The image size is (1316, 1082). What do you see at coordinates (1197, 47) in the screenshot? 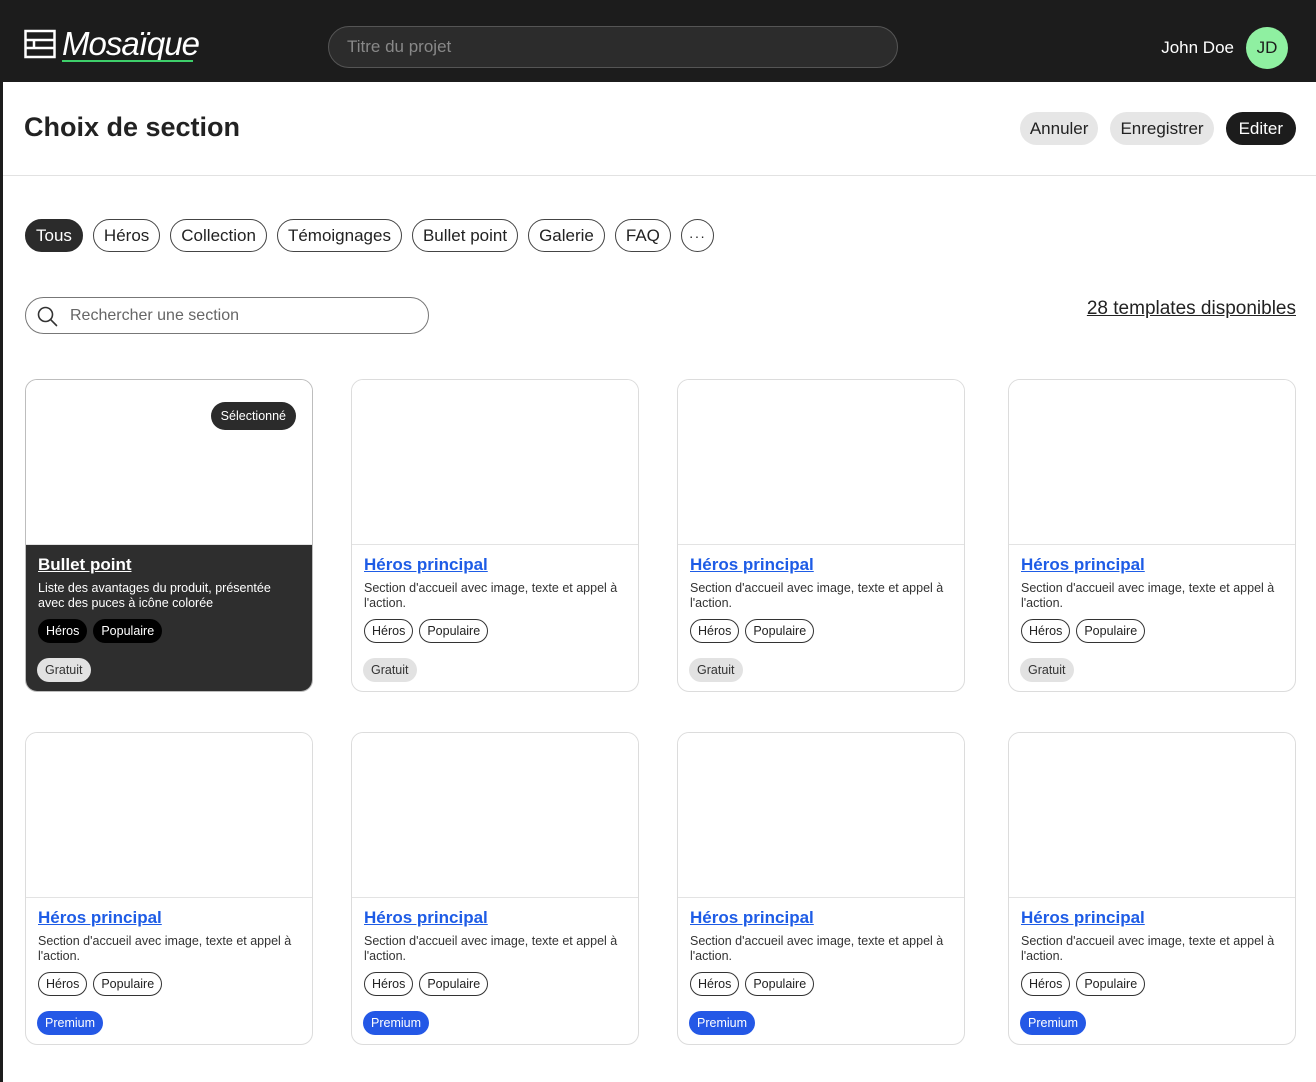
I see `user-name: John Doe` at bounding box center [1197, 47].